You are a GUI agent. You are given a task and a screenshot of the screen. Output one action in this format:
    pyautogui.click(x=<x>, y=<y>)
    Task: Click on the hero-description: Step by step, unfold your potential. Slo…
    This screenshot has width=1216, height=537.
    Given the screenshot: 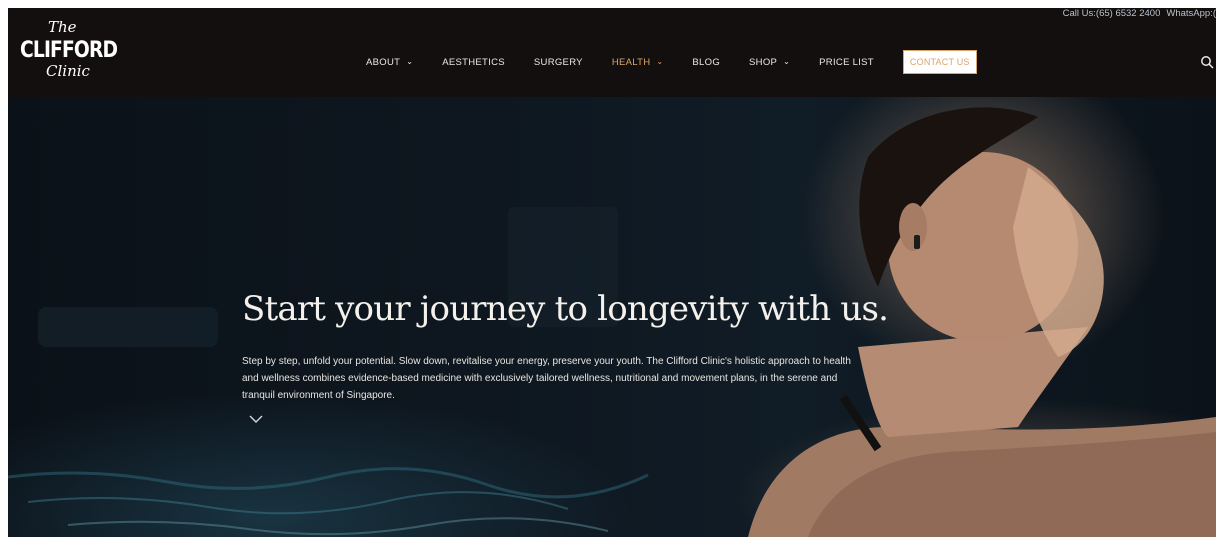 What is the action you would take?
    pyautogui.click(x=546, y=378)
    